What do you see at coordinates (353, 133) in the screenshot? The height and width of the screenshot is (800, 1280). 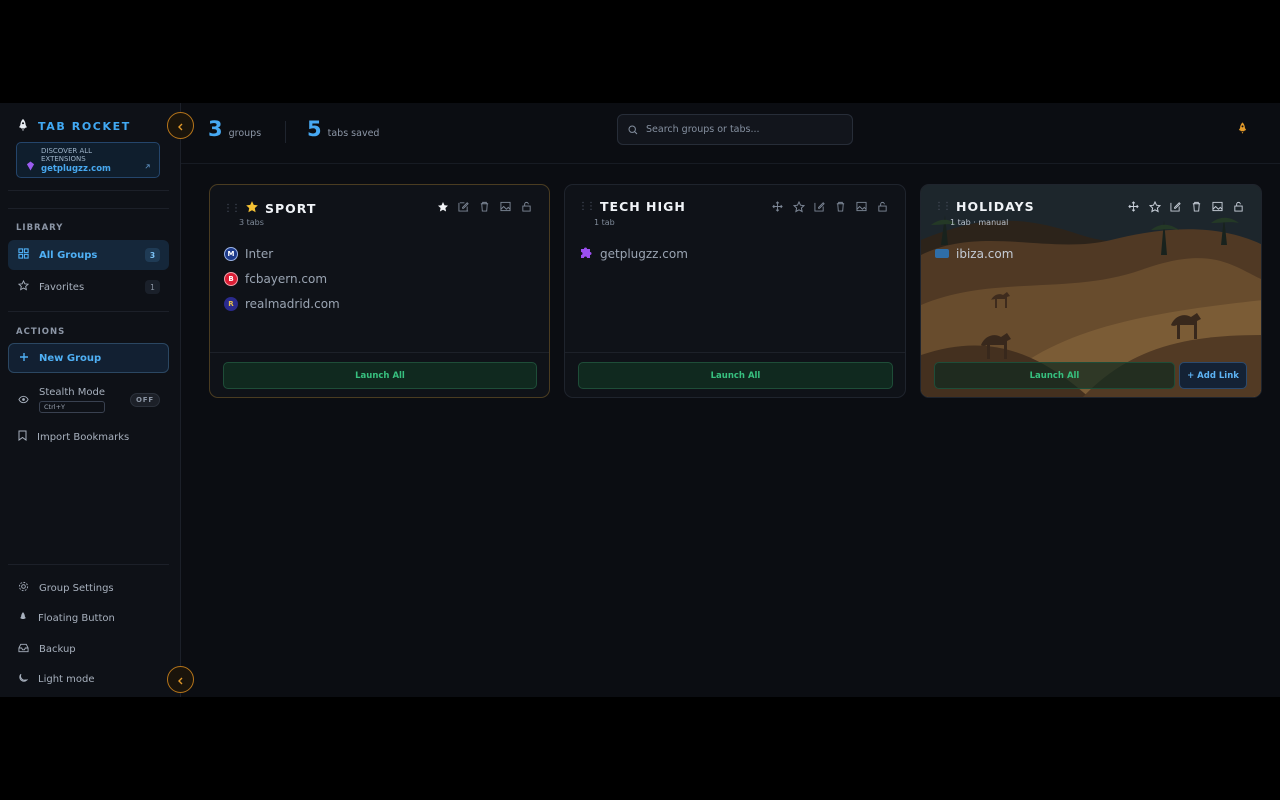 I see `tabs-label: tabs saved` at bounding box center [353, 133].